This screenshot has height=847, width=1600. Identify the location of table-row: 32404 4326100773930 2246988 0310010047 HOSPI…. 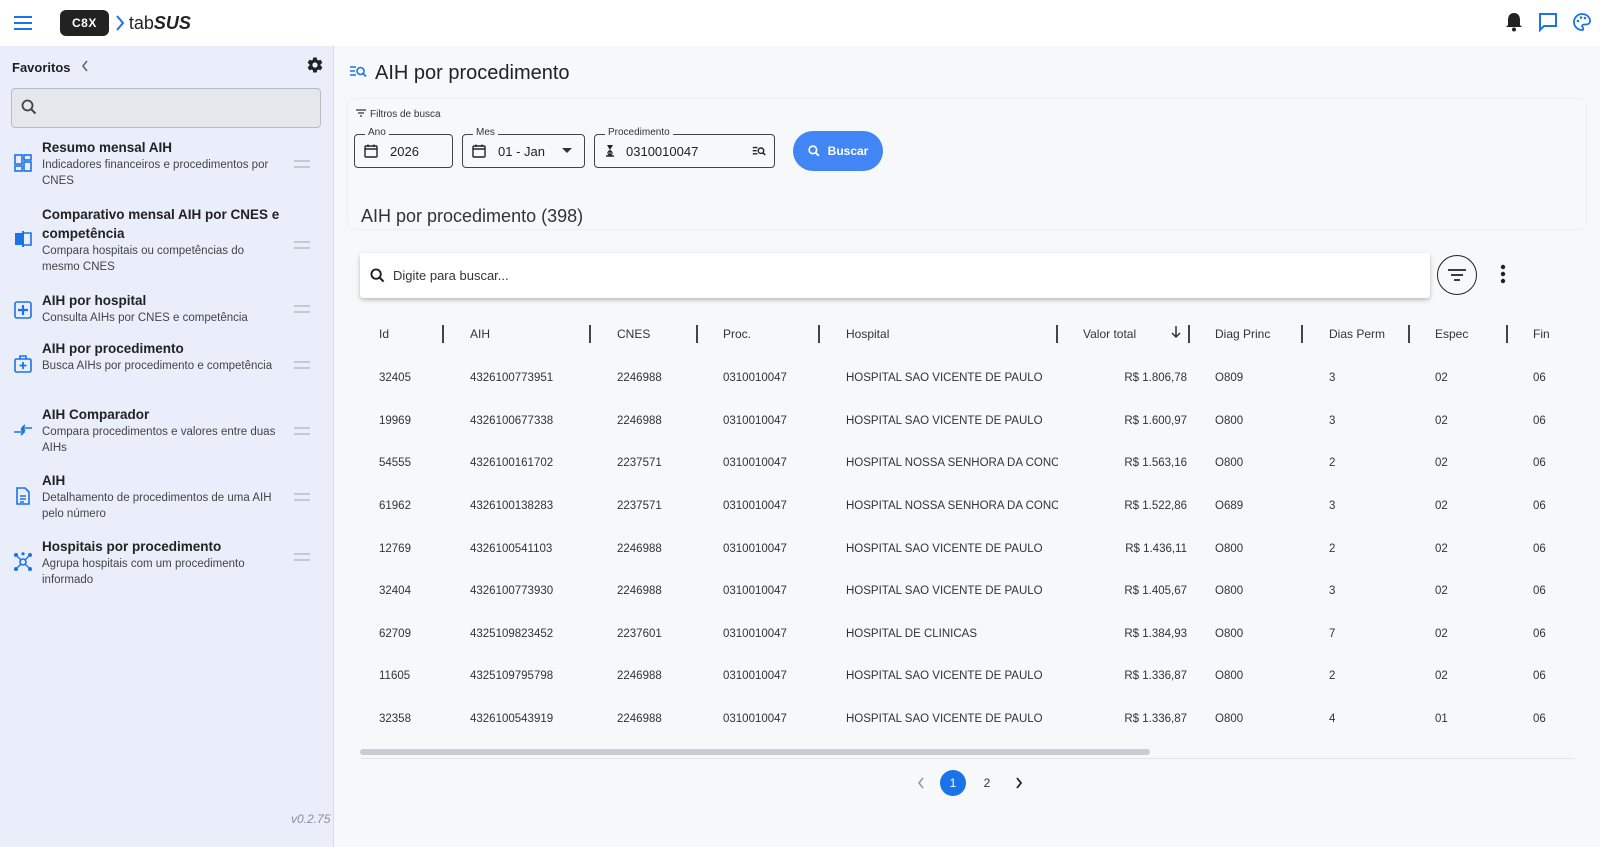
(967, 591).